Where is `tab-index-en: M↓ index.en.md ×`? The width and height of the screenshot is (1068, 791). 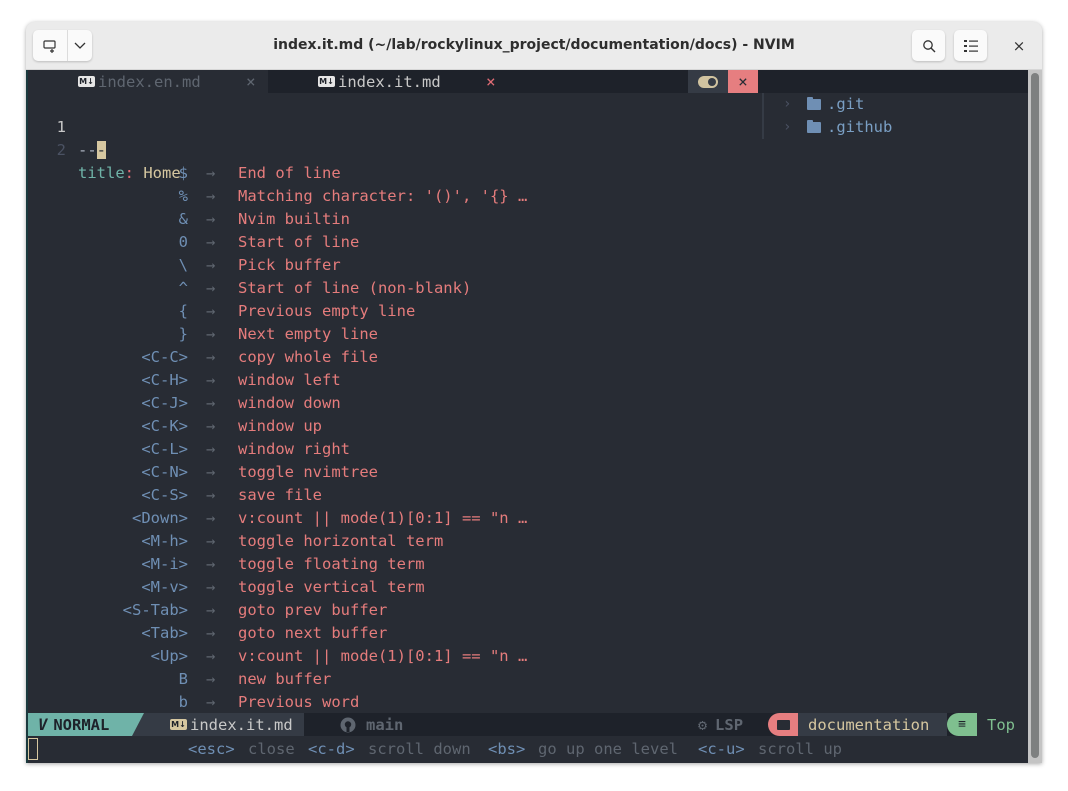 tab-index-en: M↓ index.en.md × is located at coordinates (148, 81).